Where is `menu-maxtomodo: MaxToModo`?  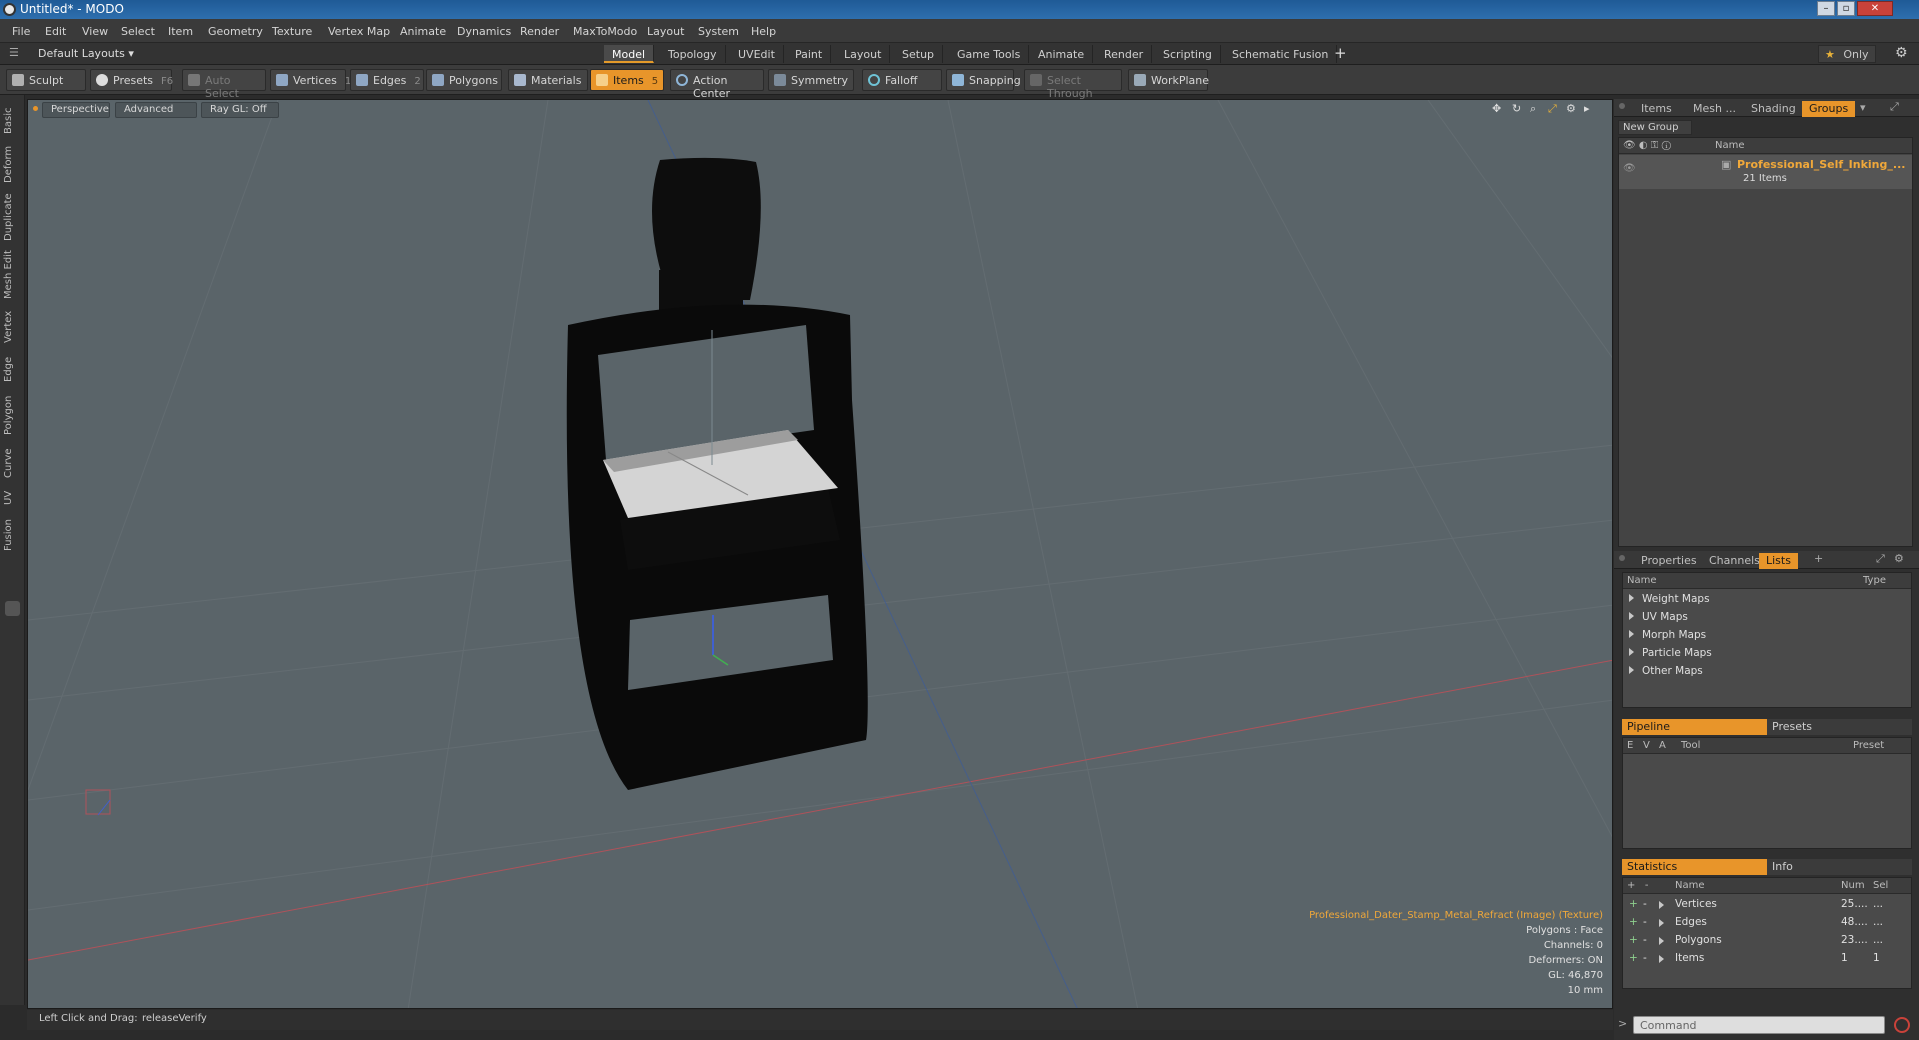 menu-maxtomodo: MaxToModo is located at coordinates (605, 31).